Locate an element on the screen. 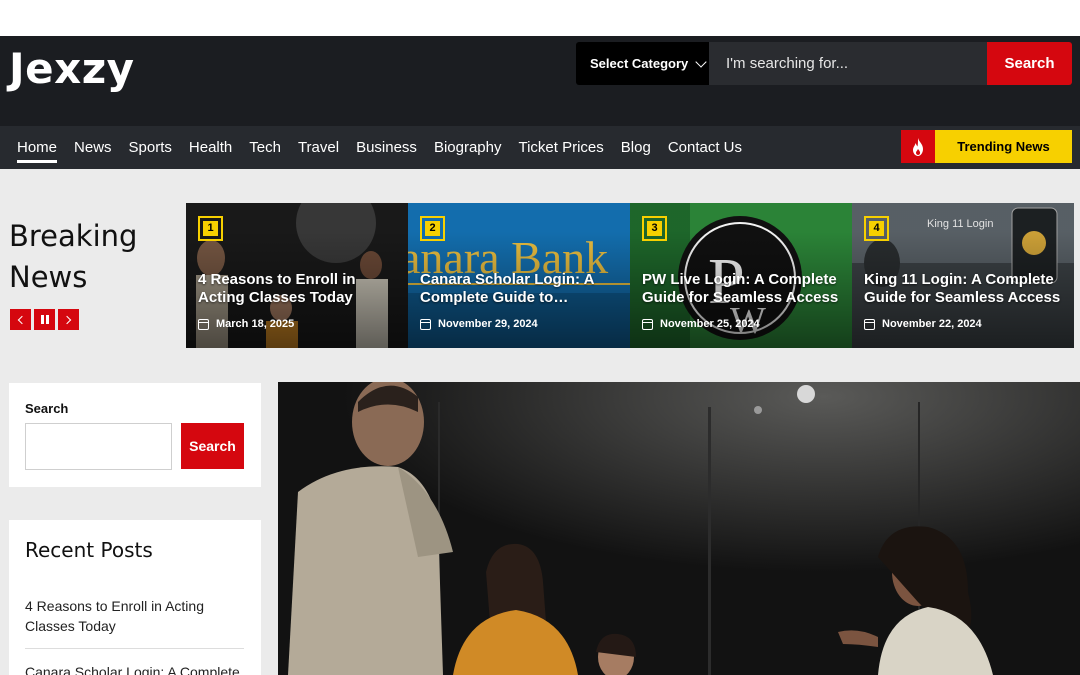 The image size is (1080, 675). pause-icon is located at coordinates (44, 319).